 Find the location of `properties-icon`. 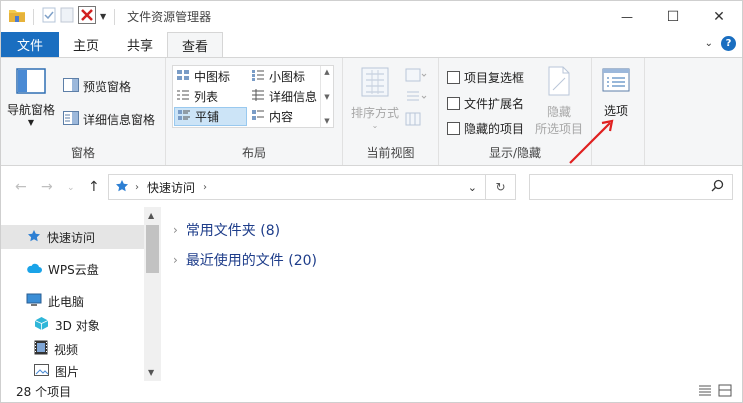

properties-icon is located at coordinates (49, 16).